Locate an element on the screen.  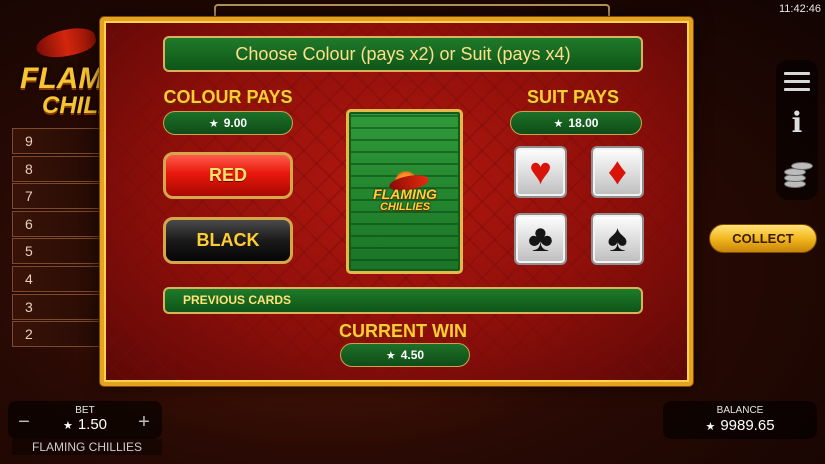
colour-pays-value: ★ 9.00 is located at coordinates (228, 123).